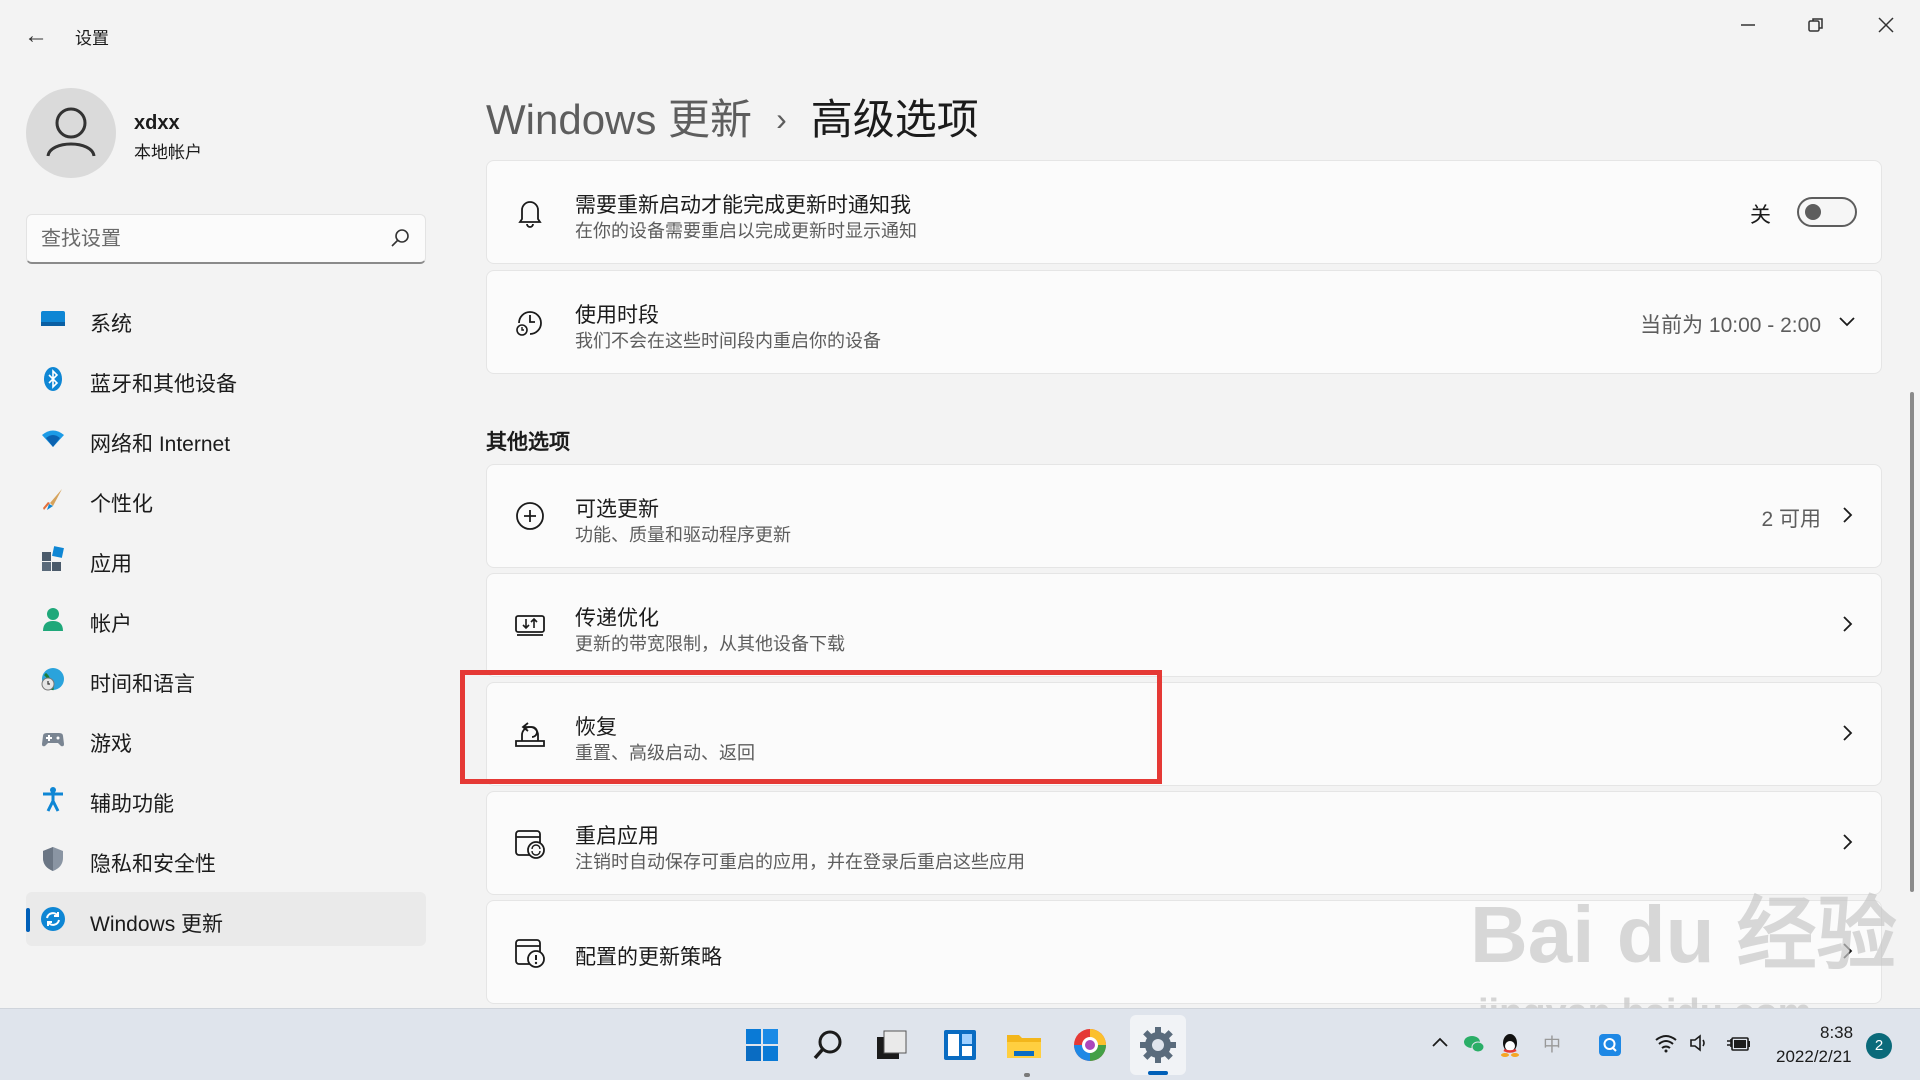 The width and height of the screenshot is (1920, 1080). What do you see at coordinates (226, 499) in the screenshot?
I see `sidebar-item-personalization: 个性化` at bounding box center [226, 499].